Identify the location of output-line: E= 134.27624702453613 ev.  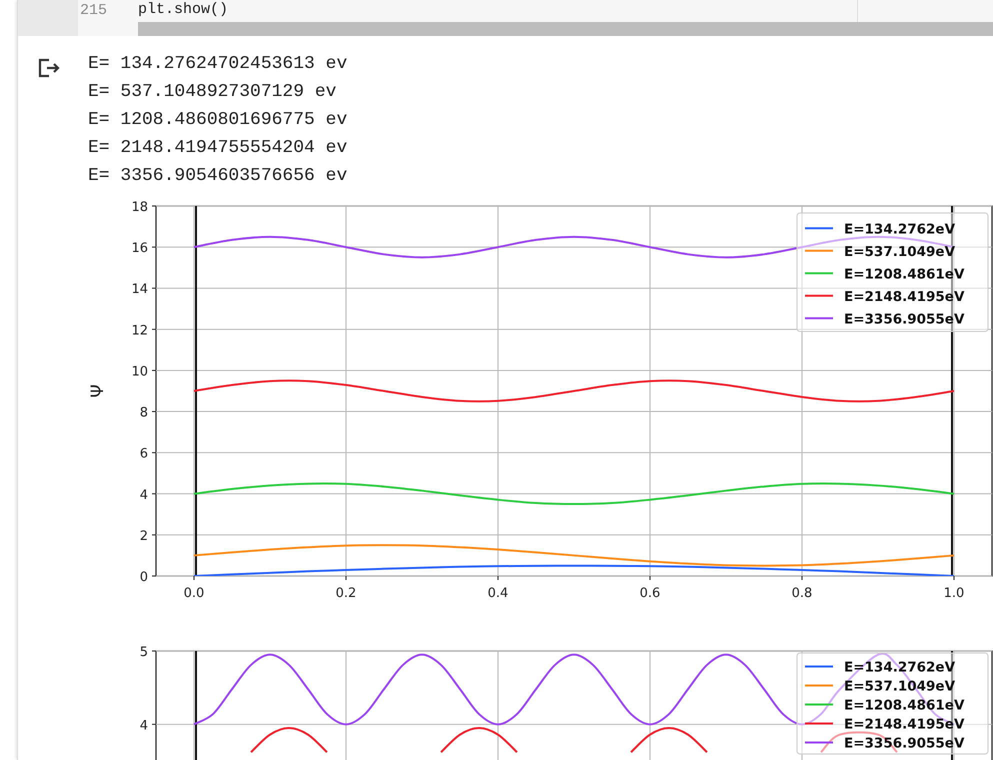
(218, 64).